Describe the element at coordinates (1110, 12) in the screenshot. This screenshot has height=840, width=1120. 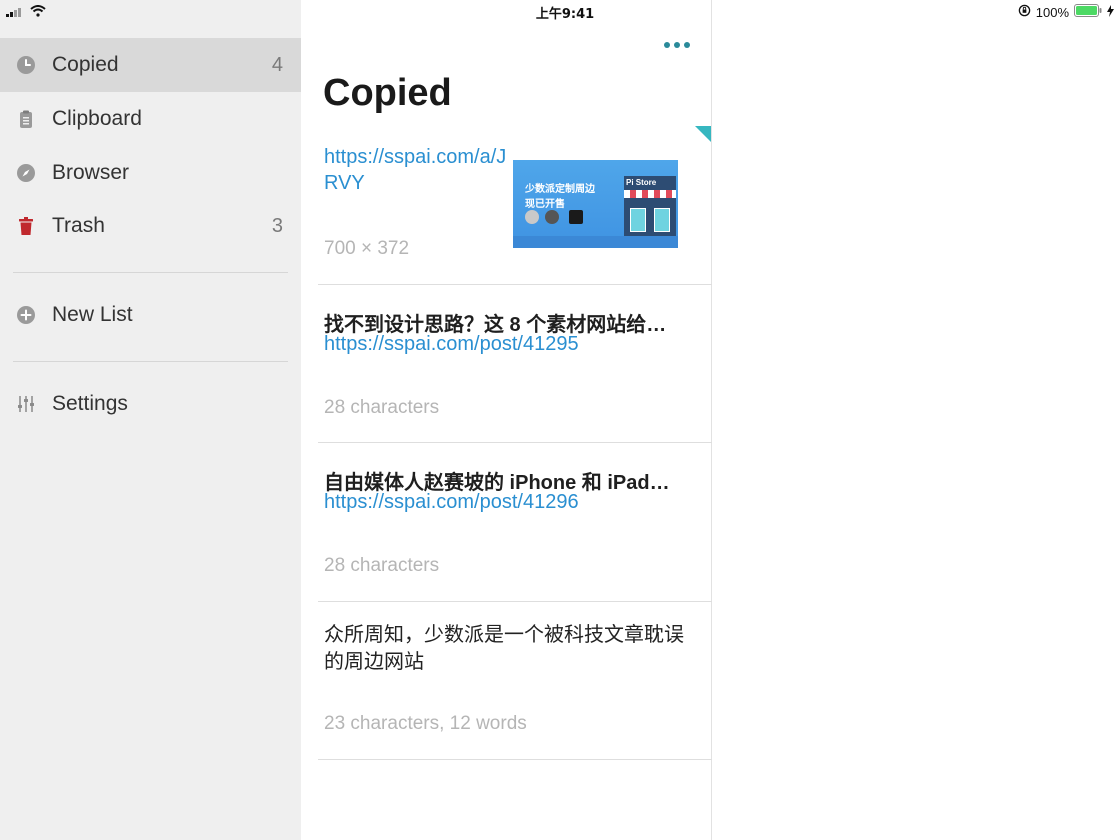
I see `charging-bolt-icon` at that location.